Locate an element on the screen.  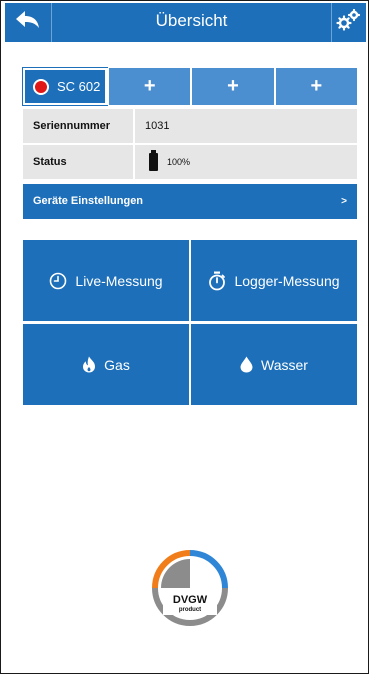
add-device-tab-3: + is located at coordinates (315, 86).